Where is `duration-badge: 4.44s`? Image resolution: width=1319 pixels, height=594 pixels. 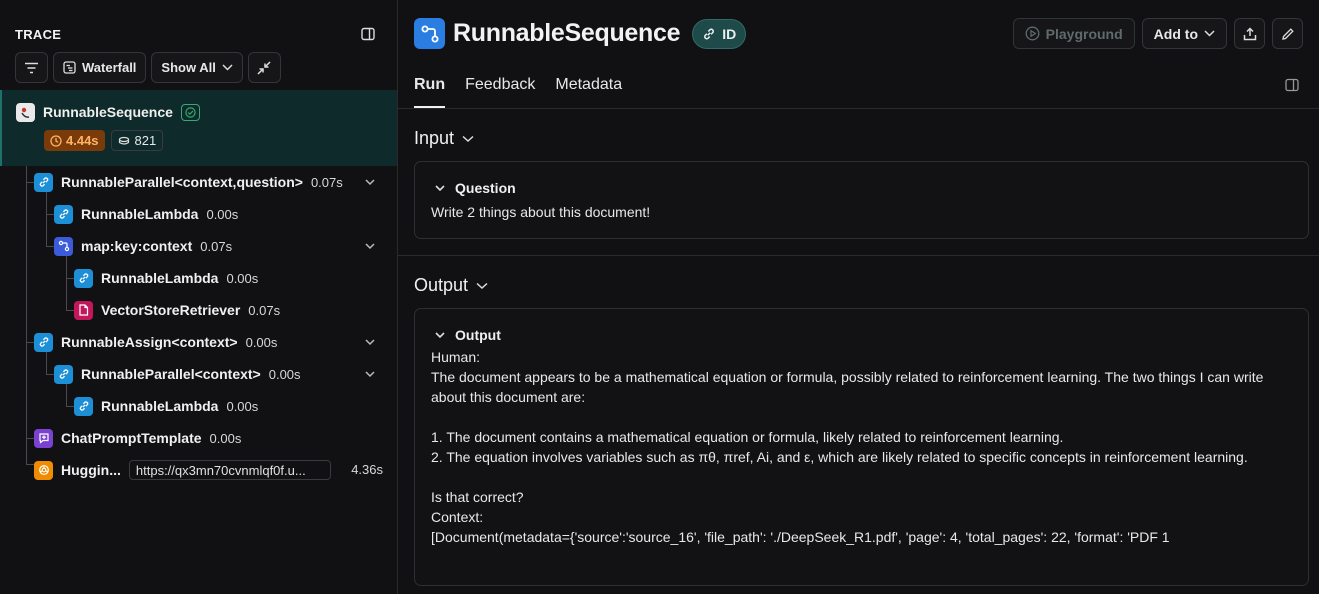
duration-badge: 4.44s is located at coordinates (74, 140).